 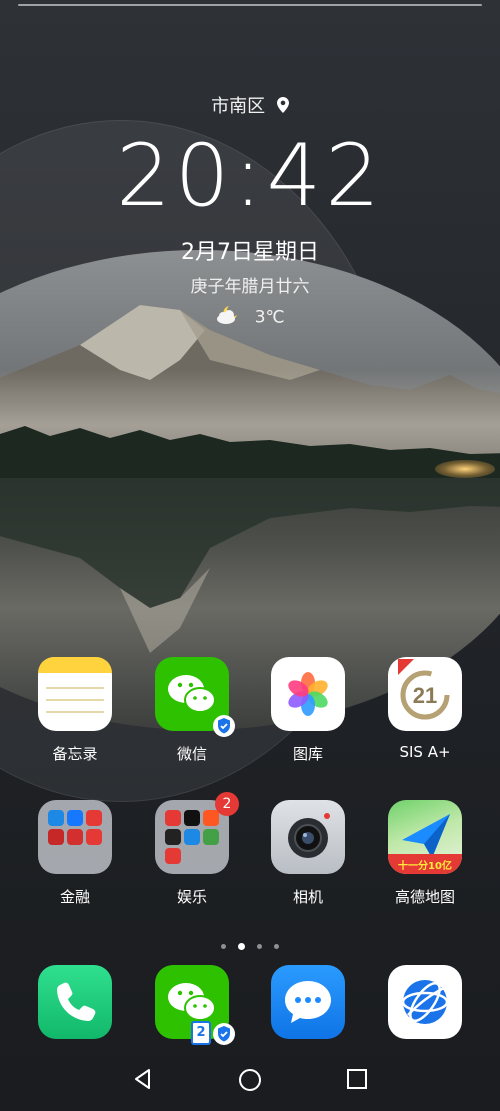 I want to click on dock-wechat-clone: 2, so click(x=192, y=1005).